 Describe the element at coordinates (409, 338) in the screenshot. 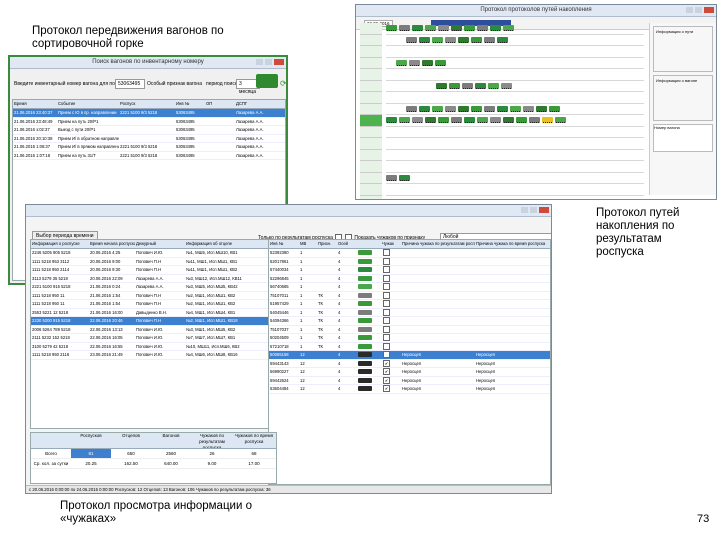

I see `table-row: 50204509 1 ТК 4` at that location.